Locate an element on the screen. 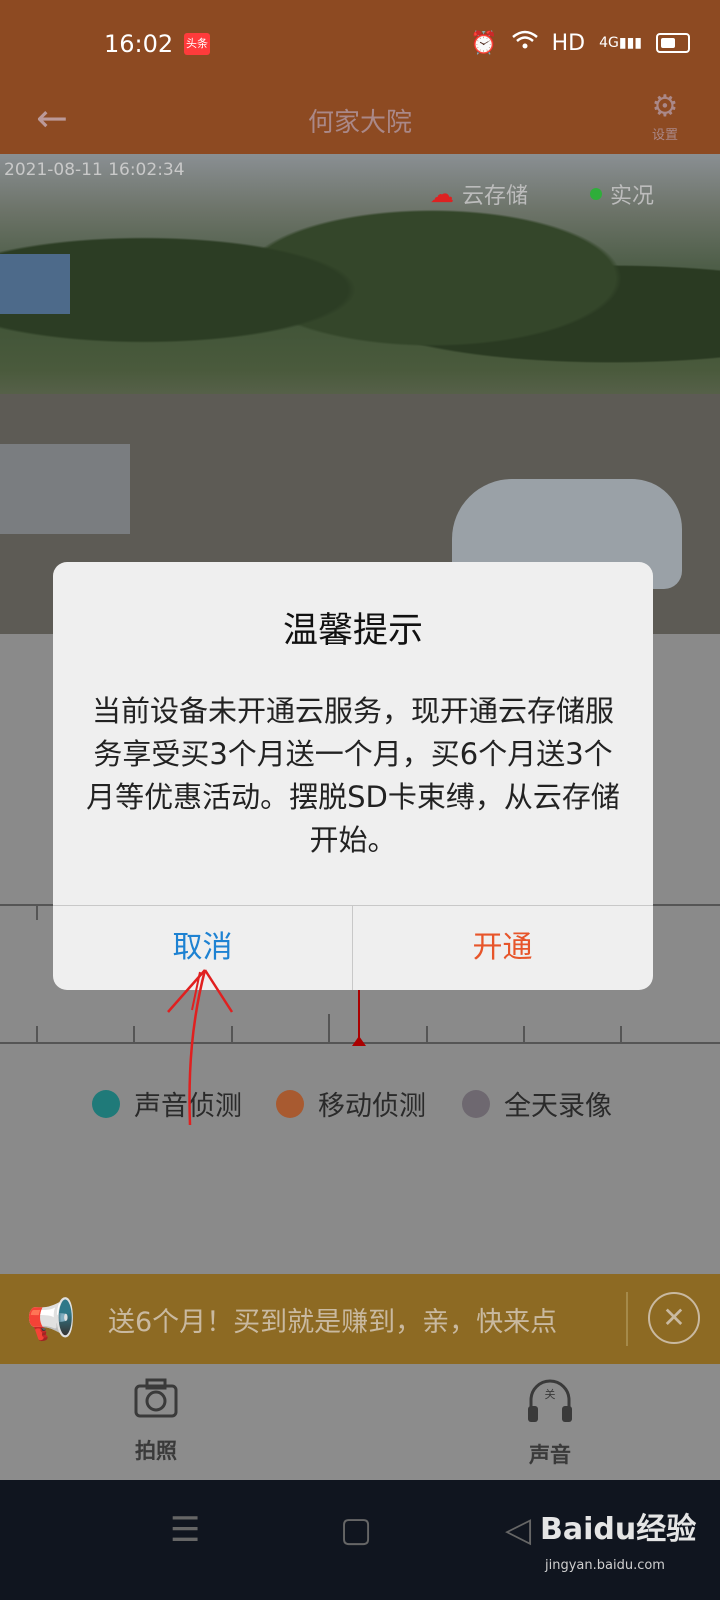 This screenshot has height=1600, width=720. close-icon: ✕ is located at coordinates (674, 1318).